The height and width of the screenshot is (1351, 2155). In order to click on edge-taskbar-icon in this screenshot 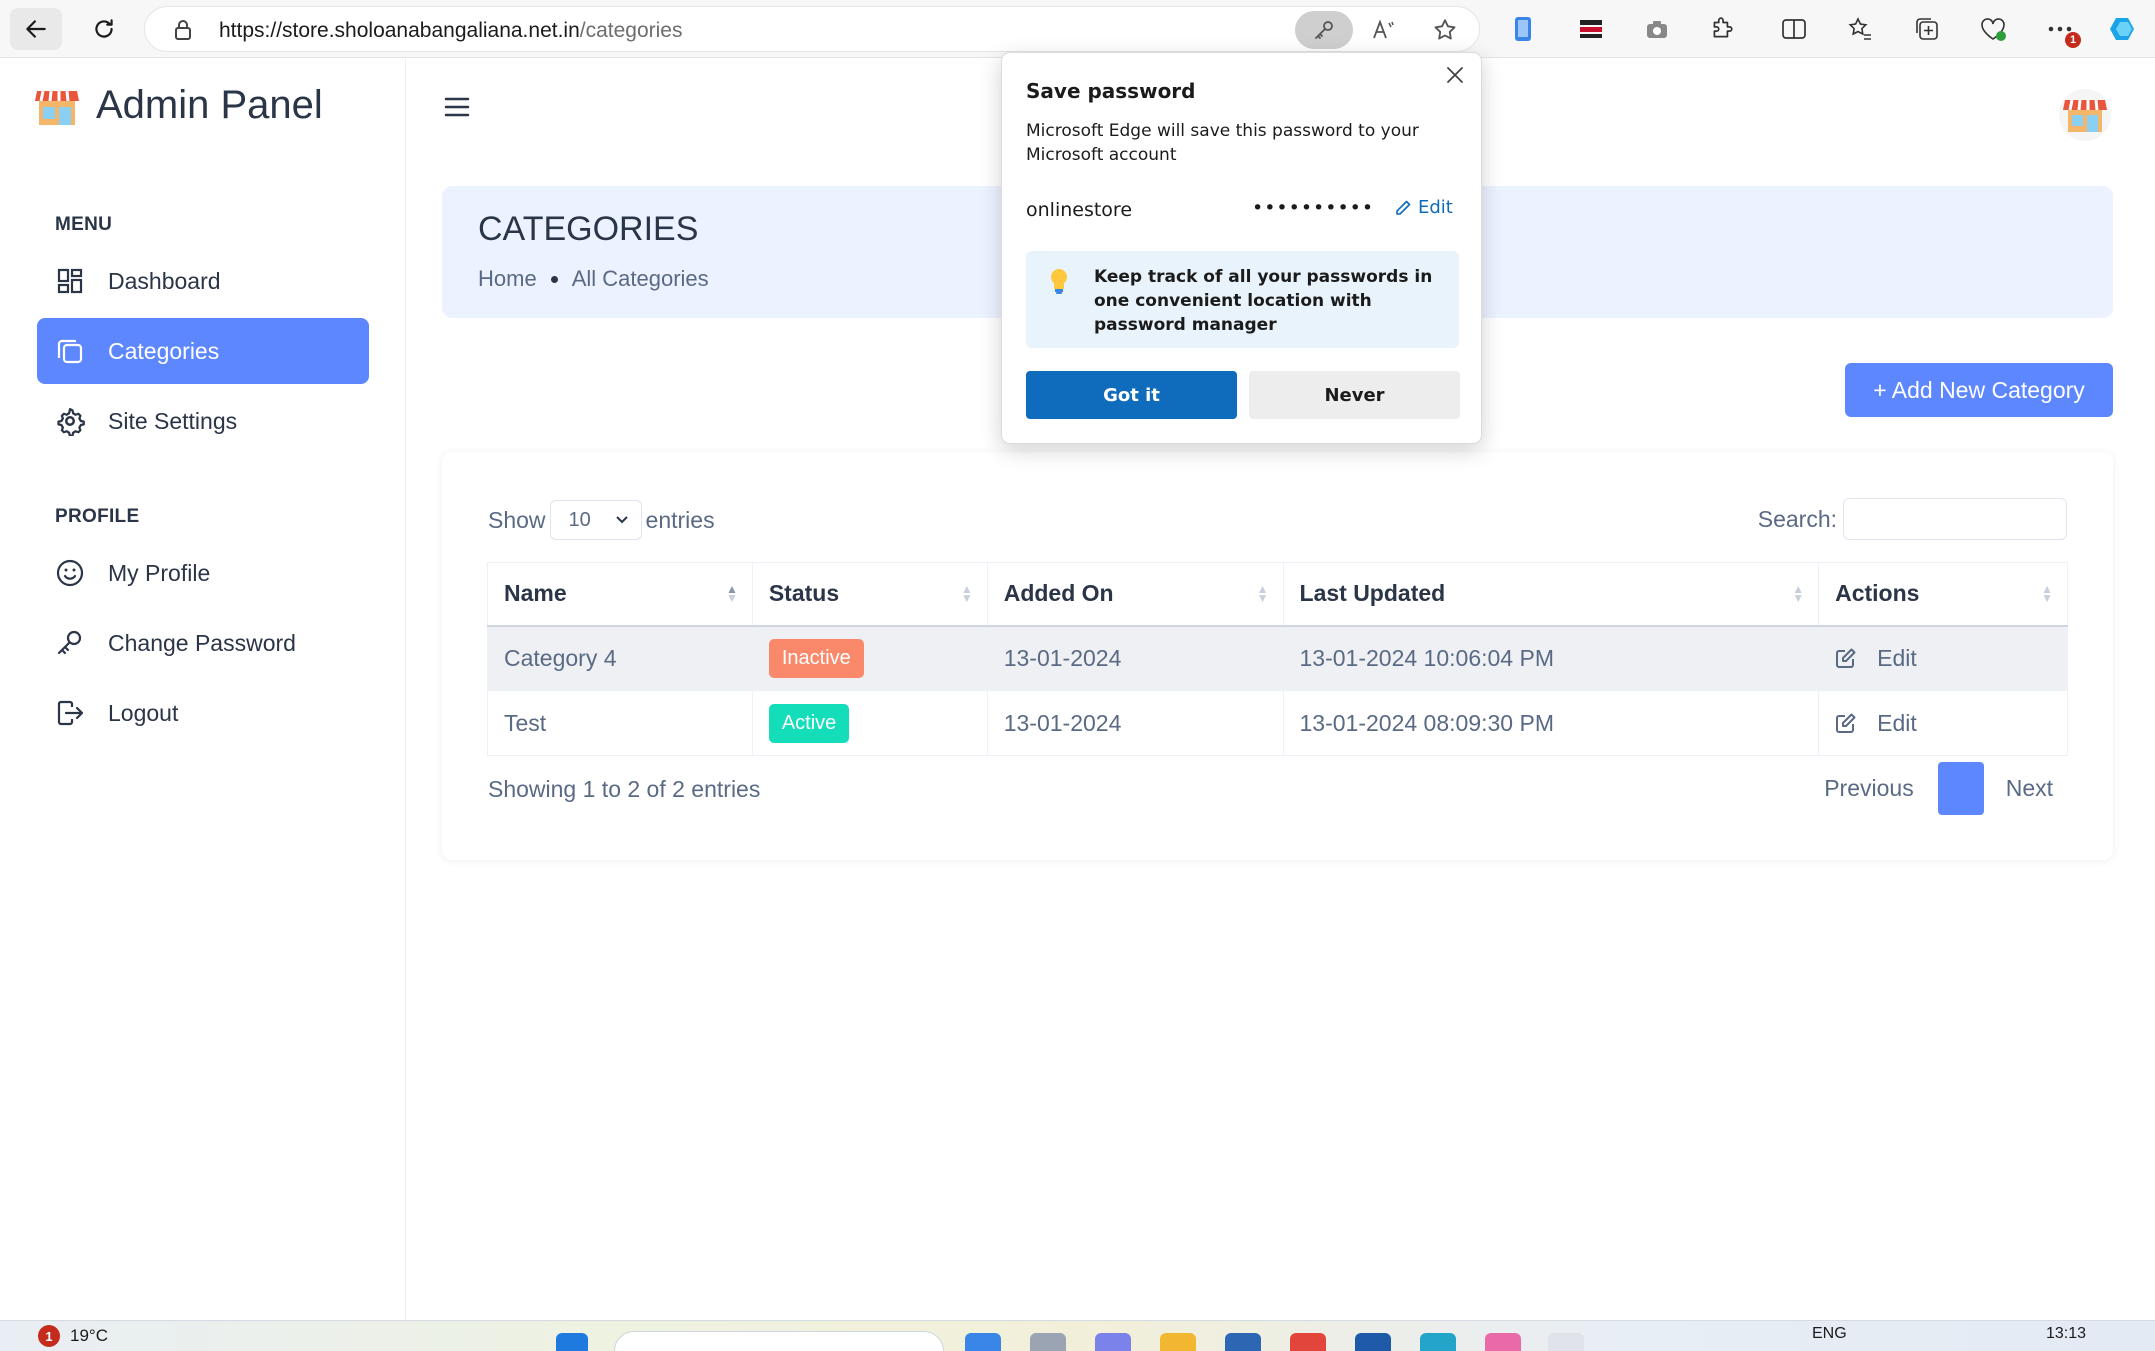, I will do `click(1438, 1342)`.